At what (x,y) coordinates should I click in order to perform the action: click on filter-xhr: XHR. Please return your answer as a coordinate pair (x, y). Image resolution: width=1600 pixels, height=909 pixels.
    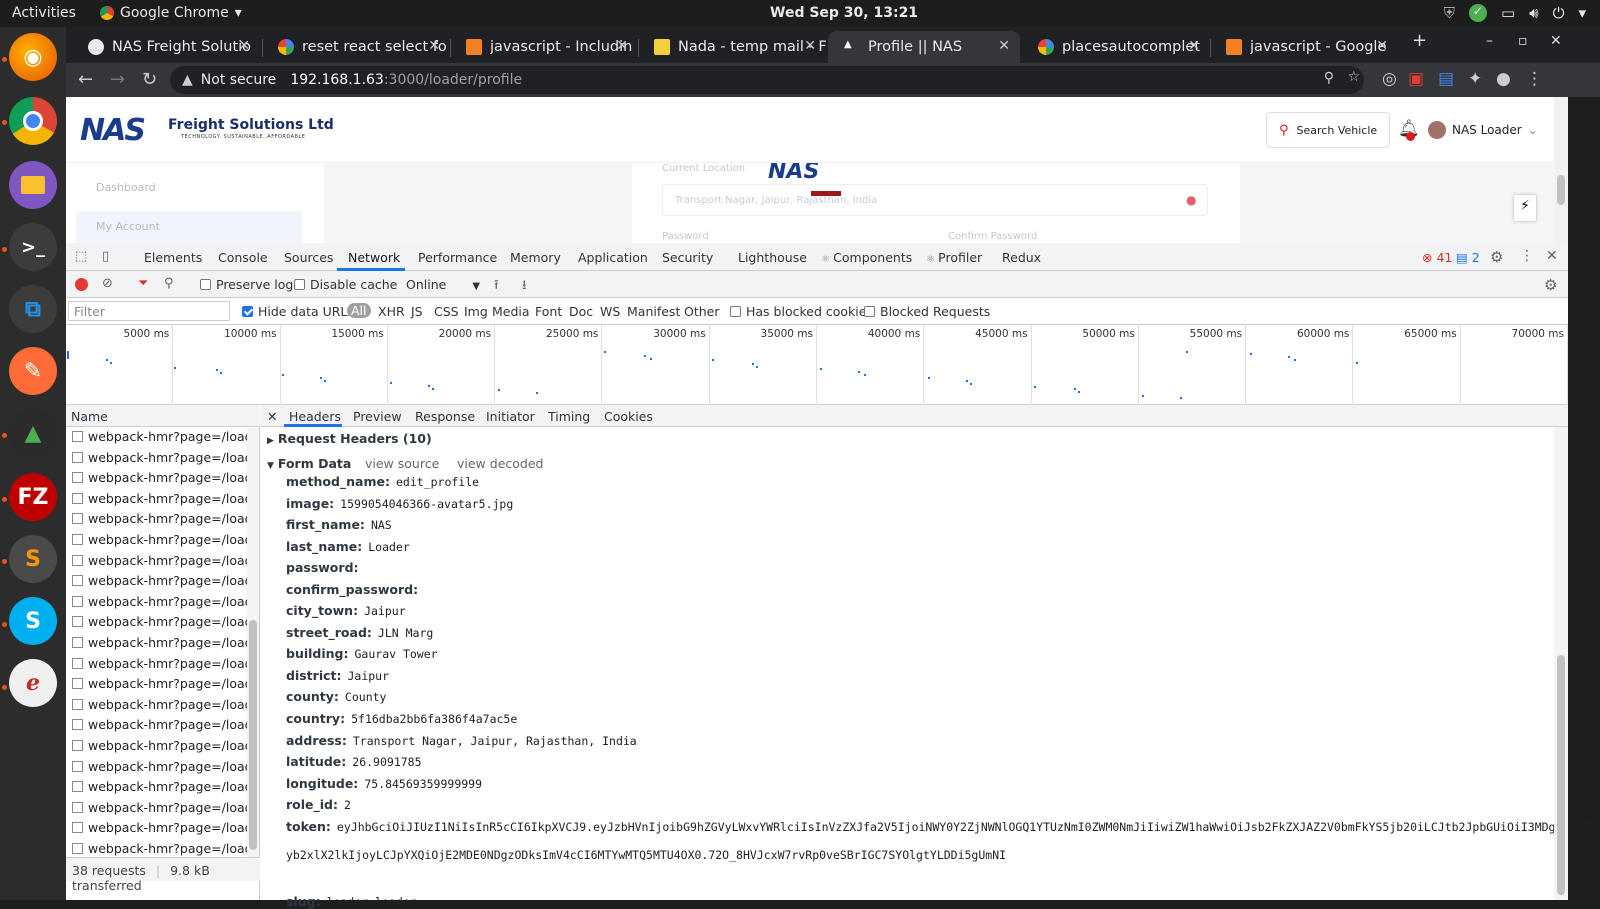
    Looking at the image, I should click on (391, 311).